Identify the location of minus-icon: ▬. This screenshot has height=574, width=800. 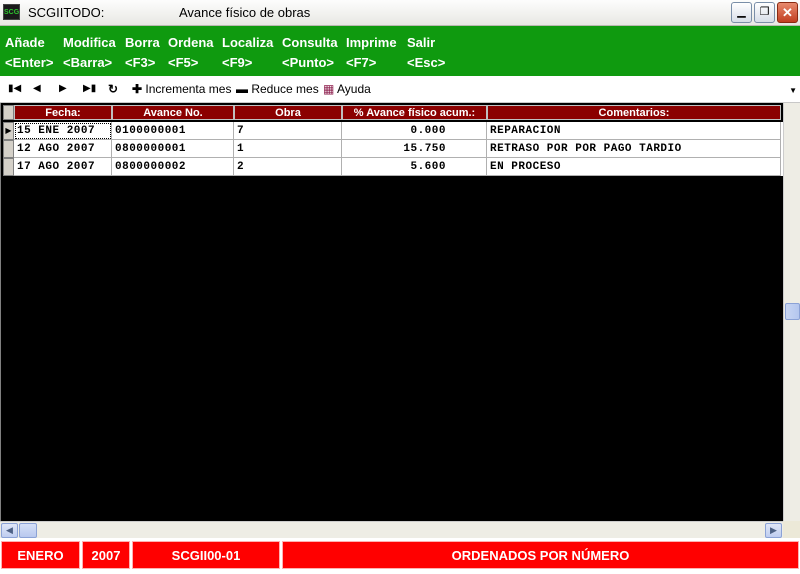
(242, 89).